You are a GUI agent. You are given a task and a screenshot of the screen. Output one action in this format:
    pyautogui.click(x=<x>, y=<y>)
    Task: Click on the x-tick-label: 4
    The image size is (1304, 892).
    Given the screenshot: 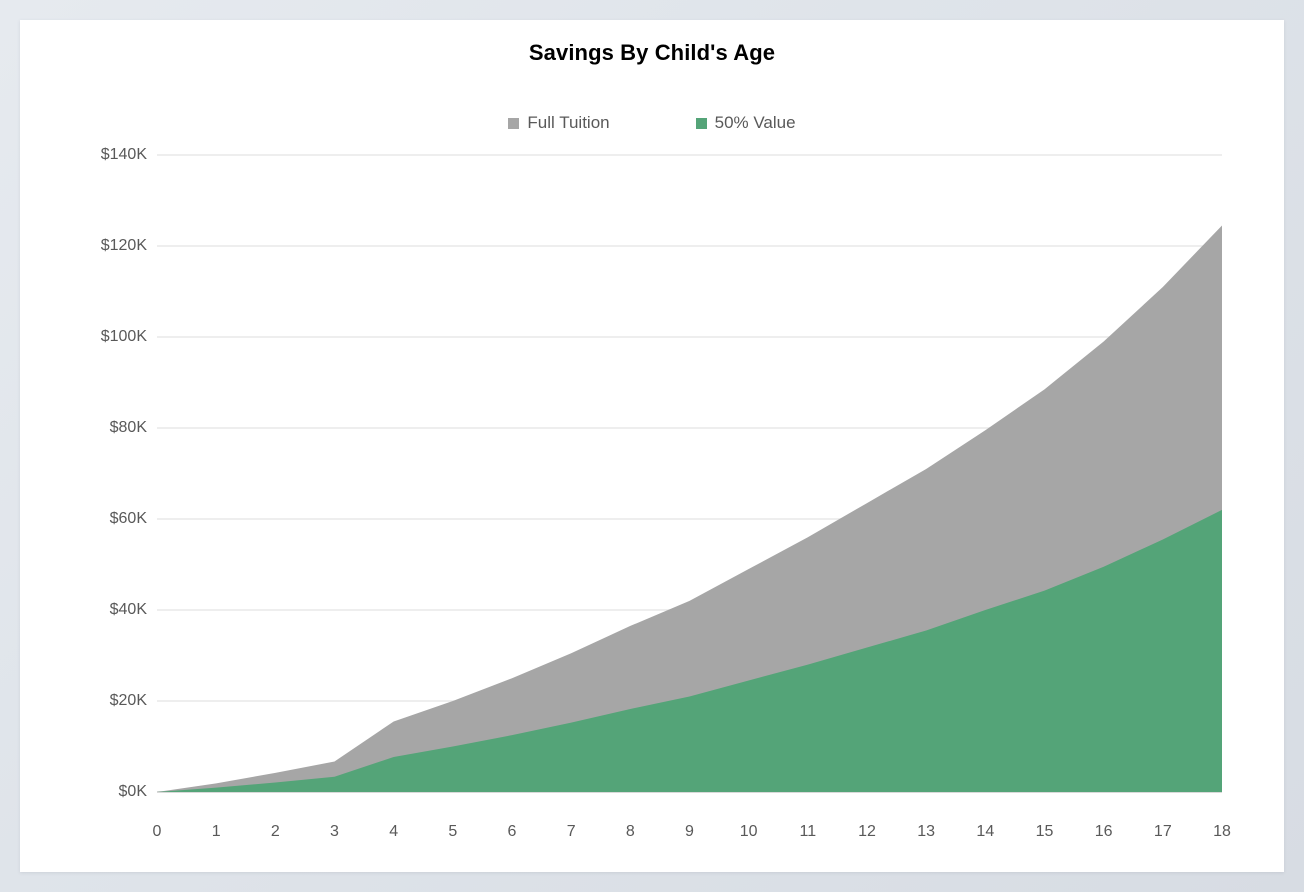 What is the action you would take?
    pyautogui.click(x=394, y=831)
    